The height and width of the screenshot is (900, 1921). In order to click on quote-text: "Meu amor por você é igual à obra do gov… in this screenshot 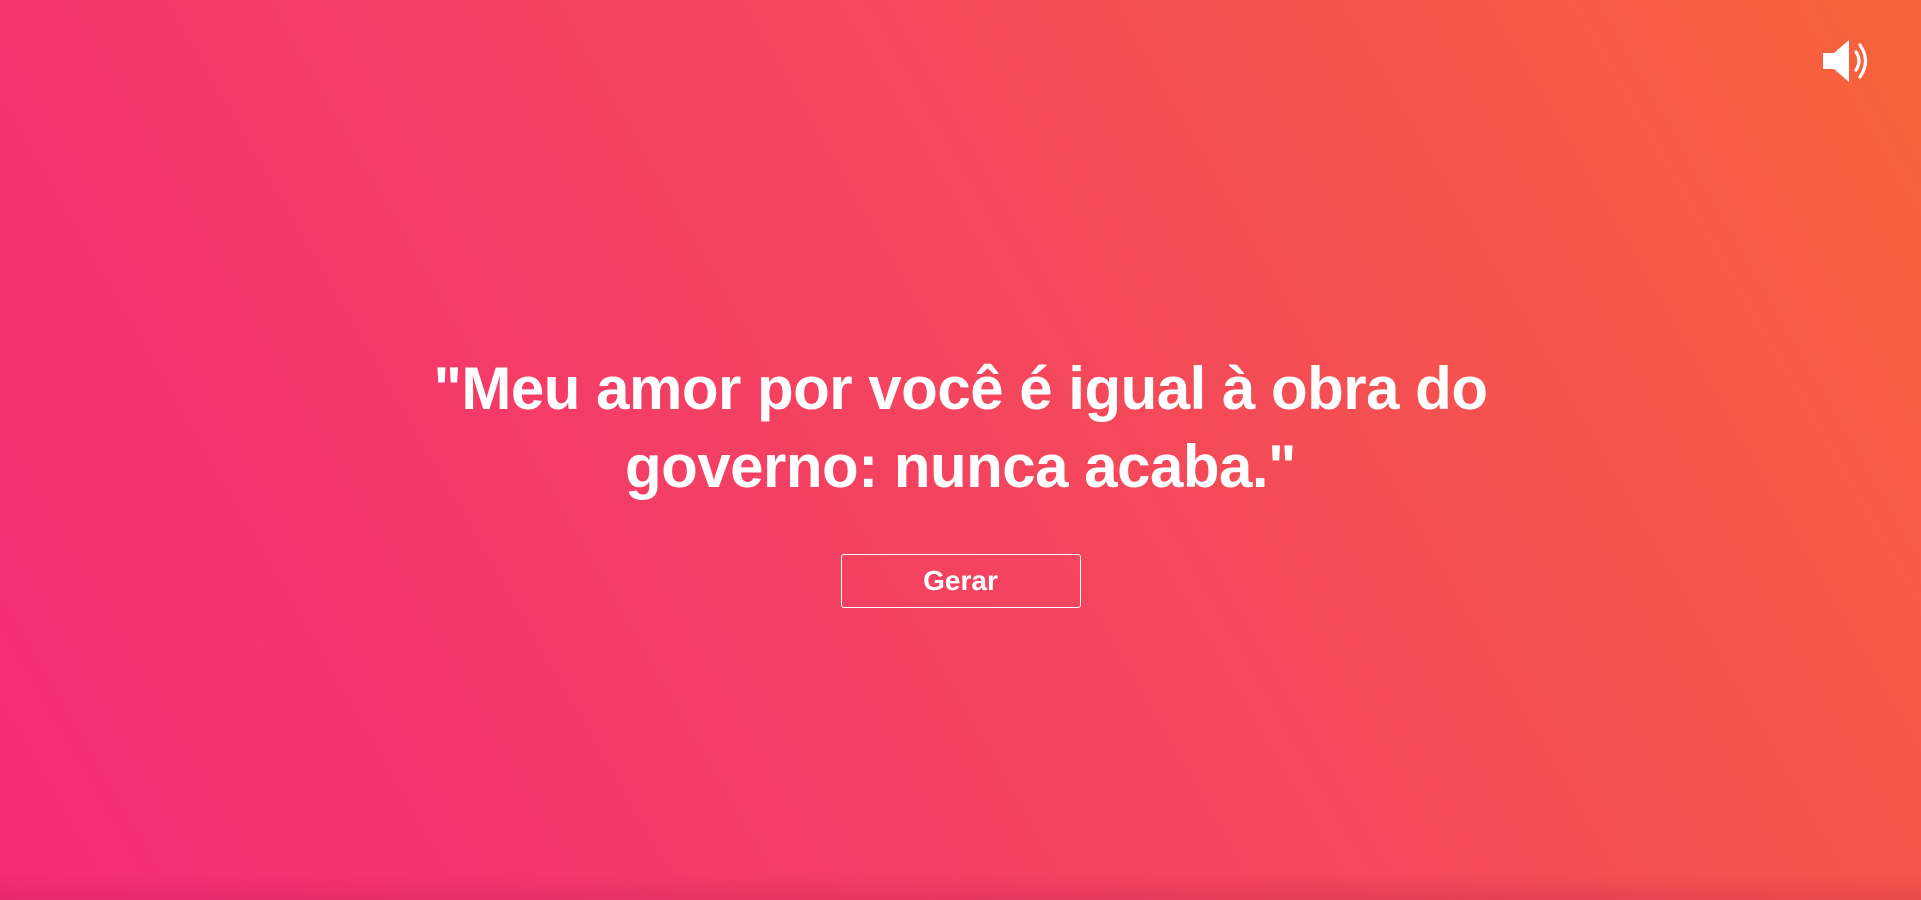, I will do `click(960, 427)`.